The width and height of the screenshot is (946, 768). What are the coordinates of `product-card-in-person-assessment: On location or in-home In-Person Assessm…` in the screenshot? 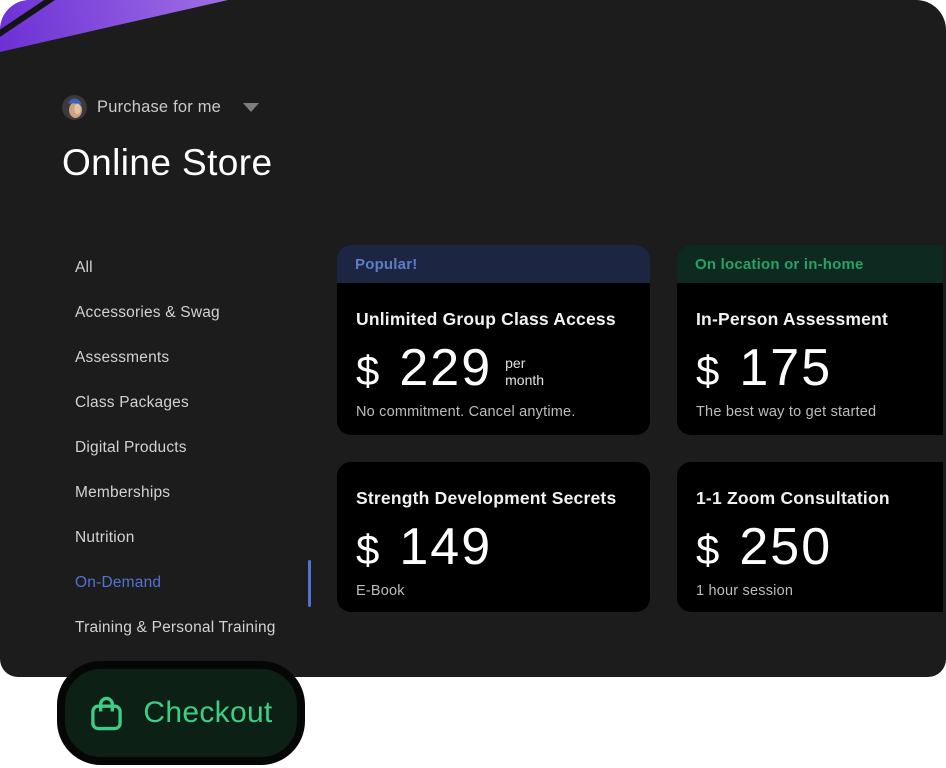 It's located at (810, 340).